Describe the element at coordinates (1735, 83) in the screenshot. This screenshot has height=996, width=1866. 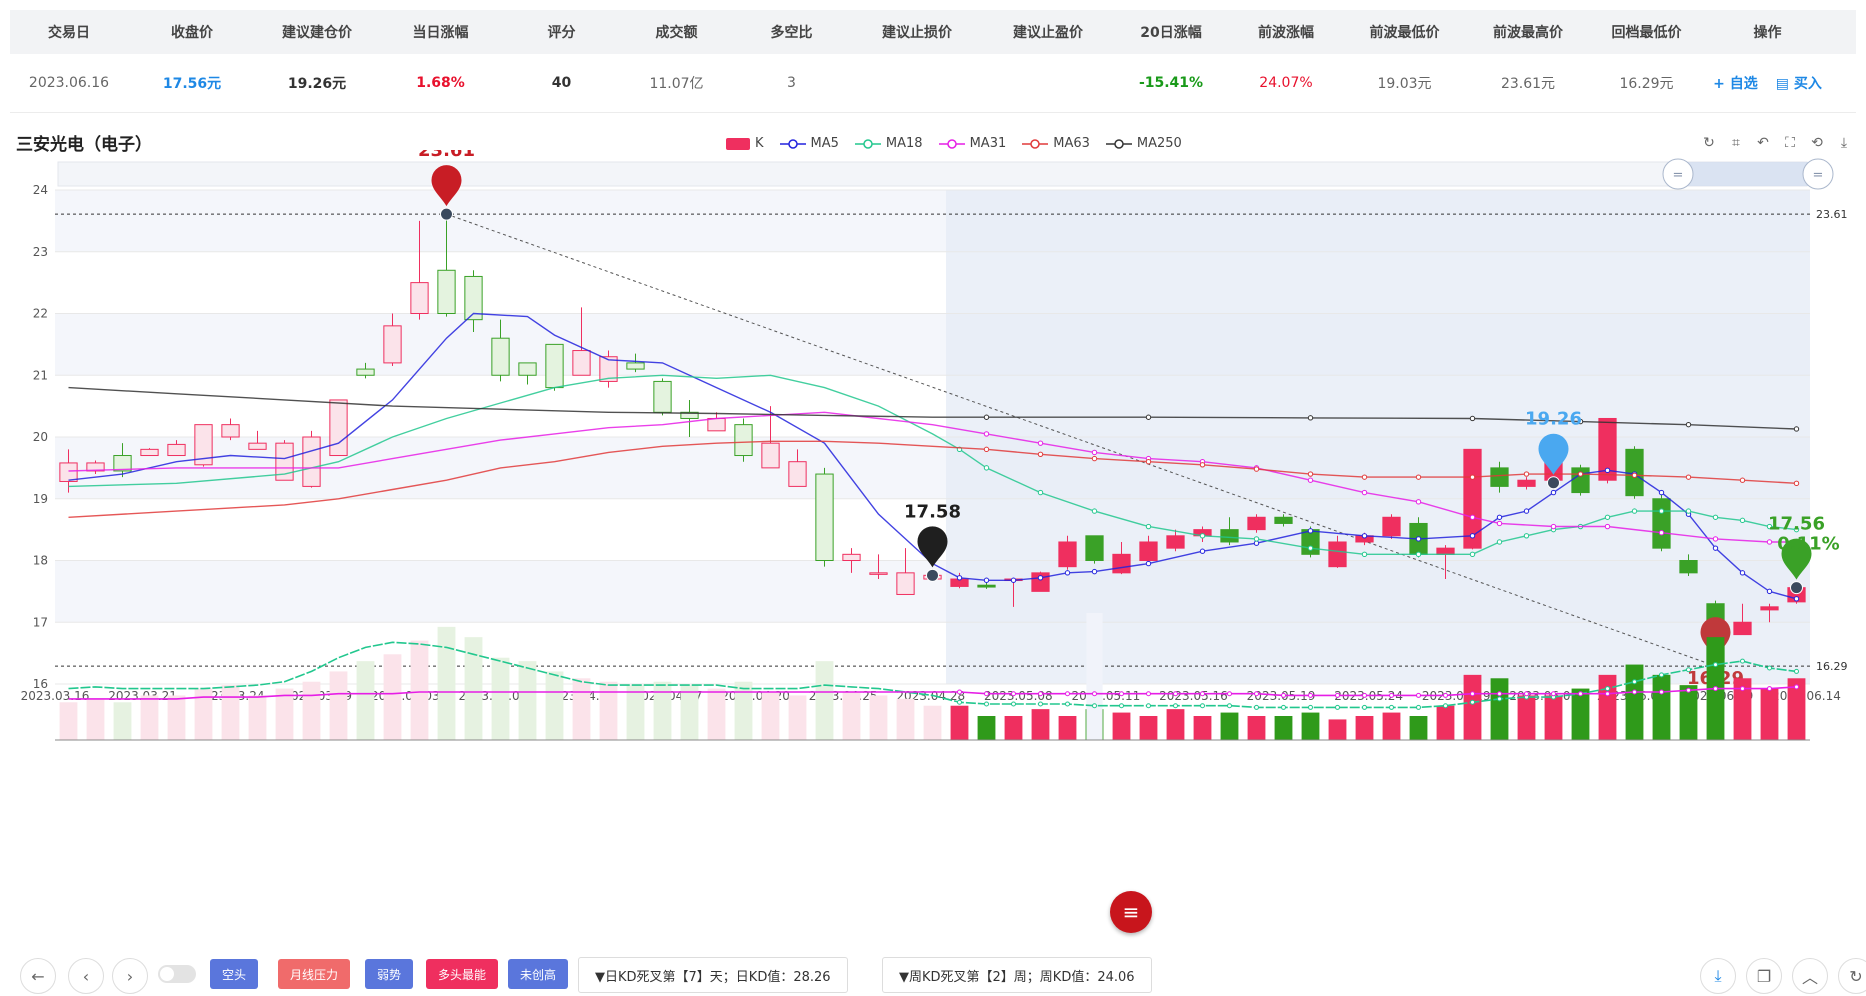
I see `add-watchlist-link: + 自选` at that location.